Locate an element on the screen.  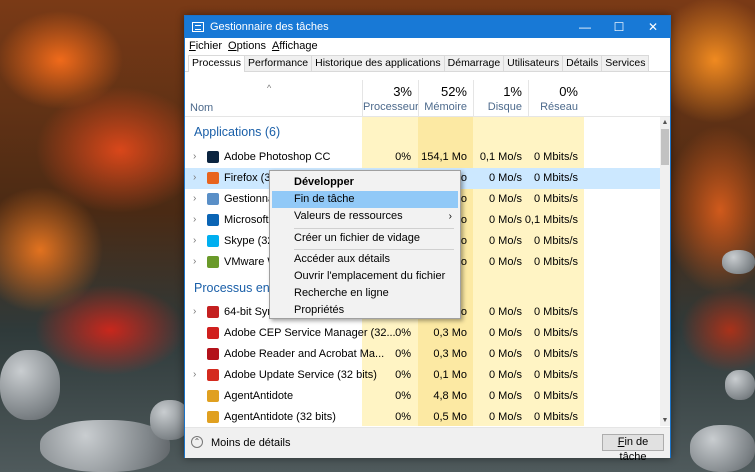
menu-item-valeurs-ressources: Valeurs de ressources › is located at coordinates (365, 216).